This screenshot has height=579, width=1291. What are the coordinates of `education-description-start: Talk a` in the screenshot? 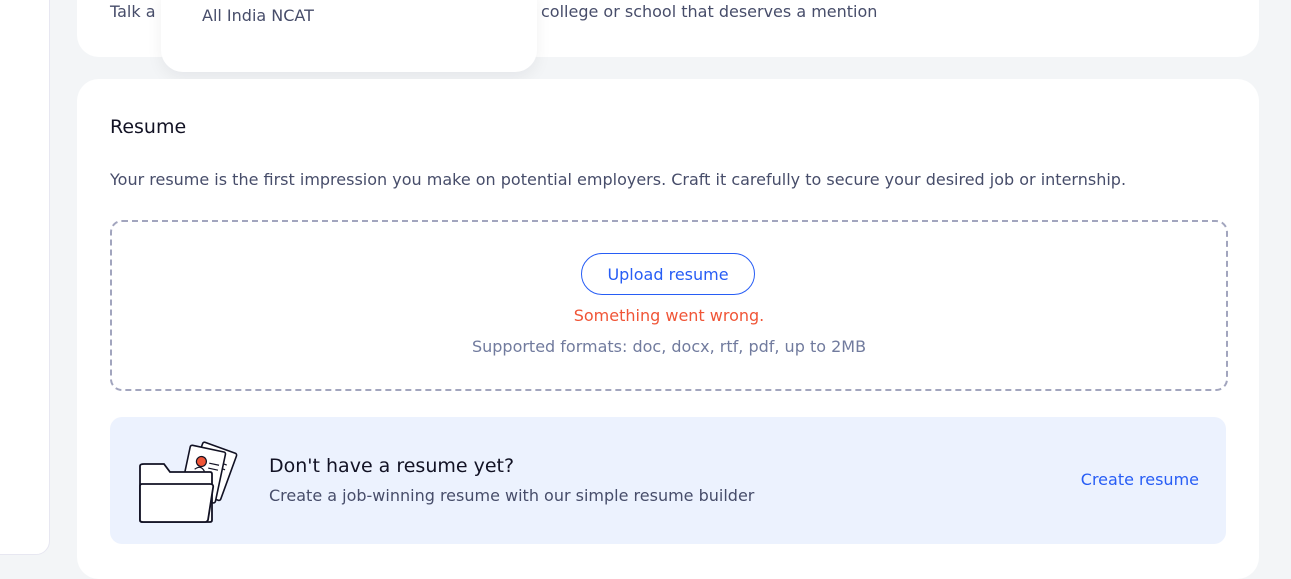 It's located at (133, 11).